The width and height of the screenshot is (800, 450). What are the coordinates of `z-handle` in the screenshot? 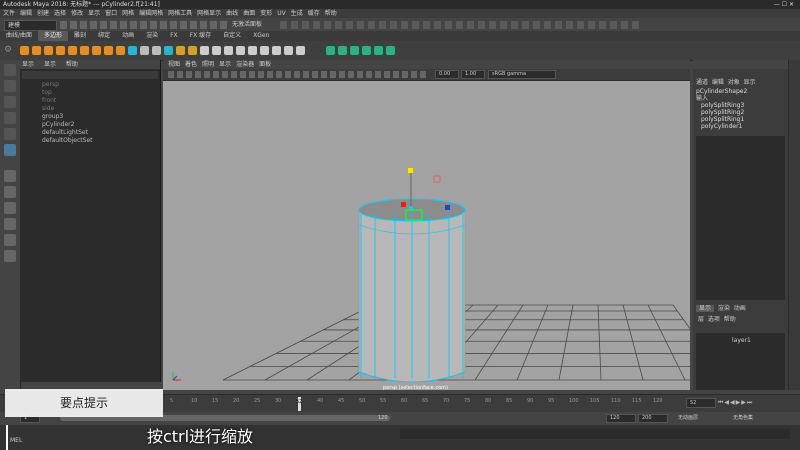 It's located at (447, 207).